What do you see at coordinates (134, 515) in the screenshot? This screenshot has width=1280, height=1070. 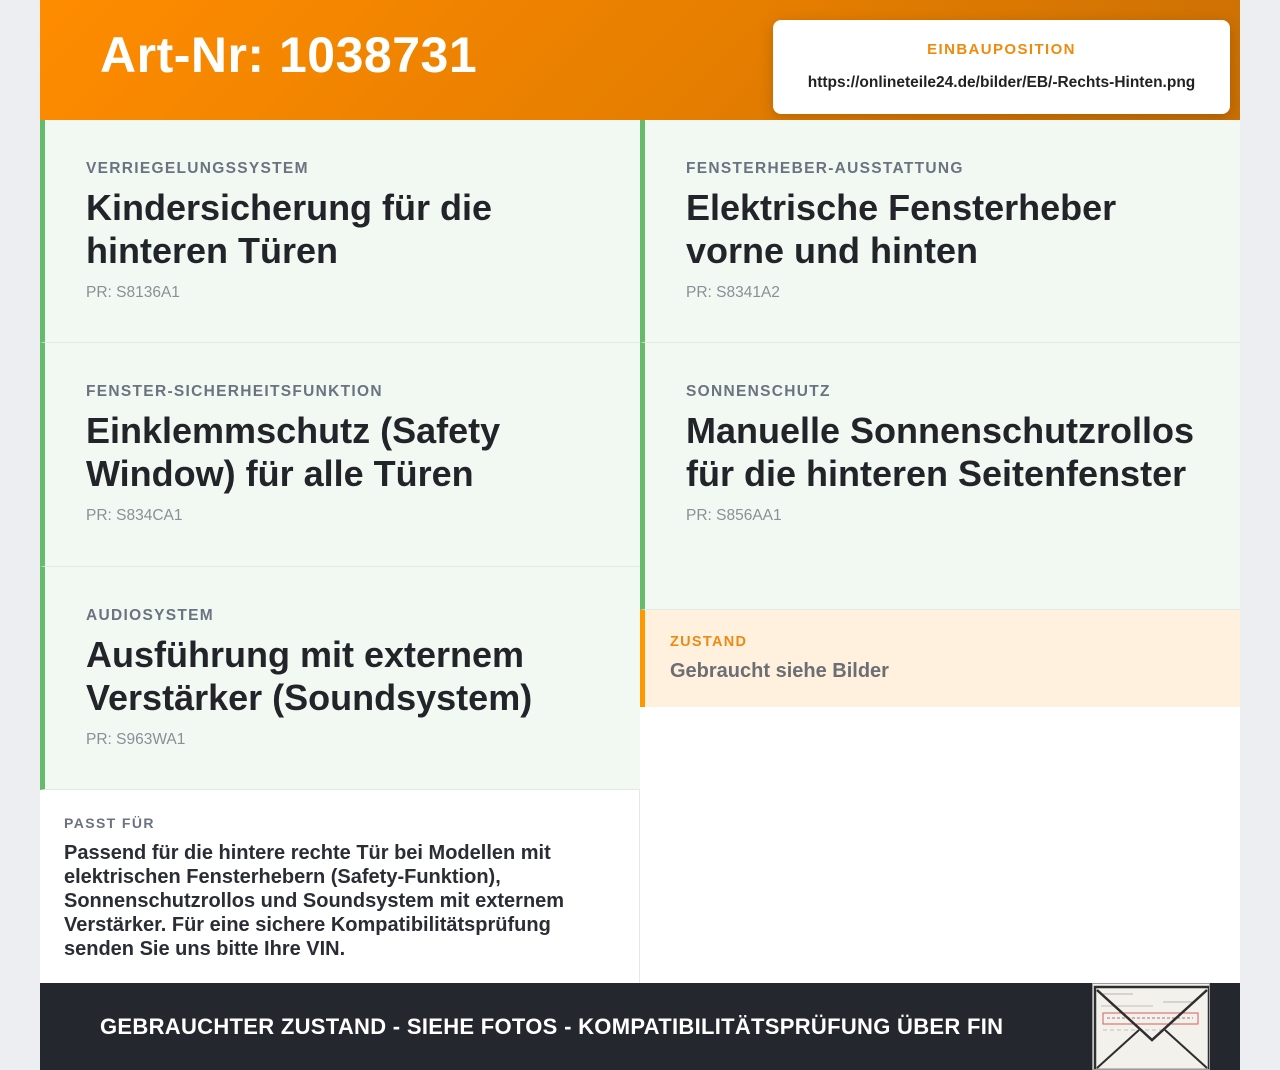 I see `feature-pr-code: PR: S834CA1` at bounding box center [134, 515].